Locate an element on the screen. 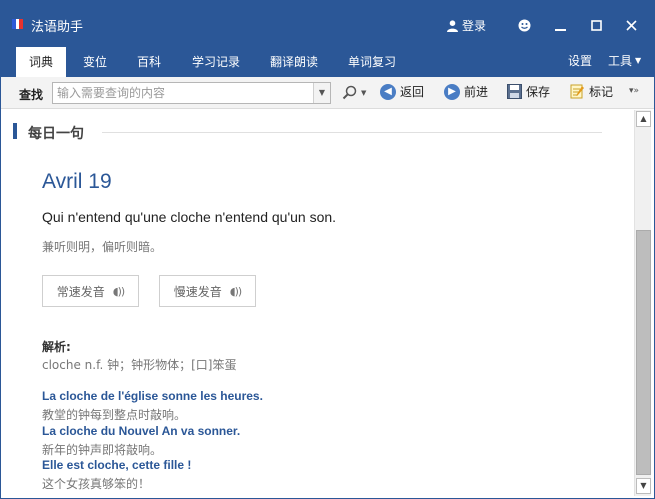  app-title: 法语助手 is located at coordinates (57, 27).